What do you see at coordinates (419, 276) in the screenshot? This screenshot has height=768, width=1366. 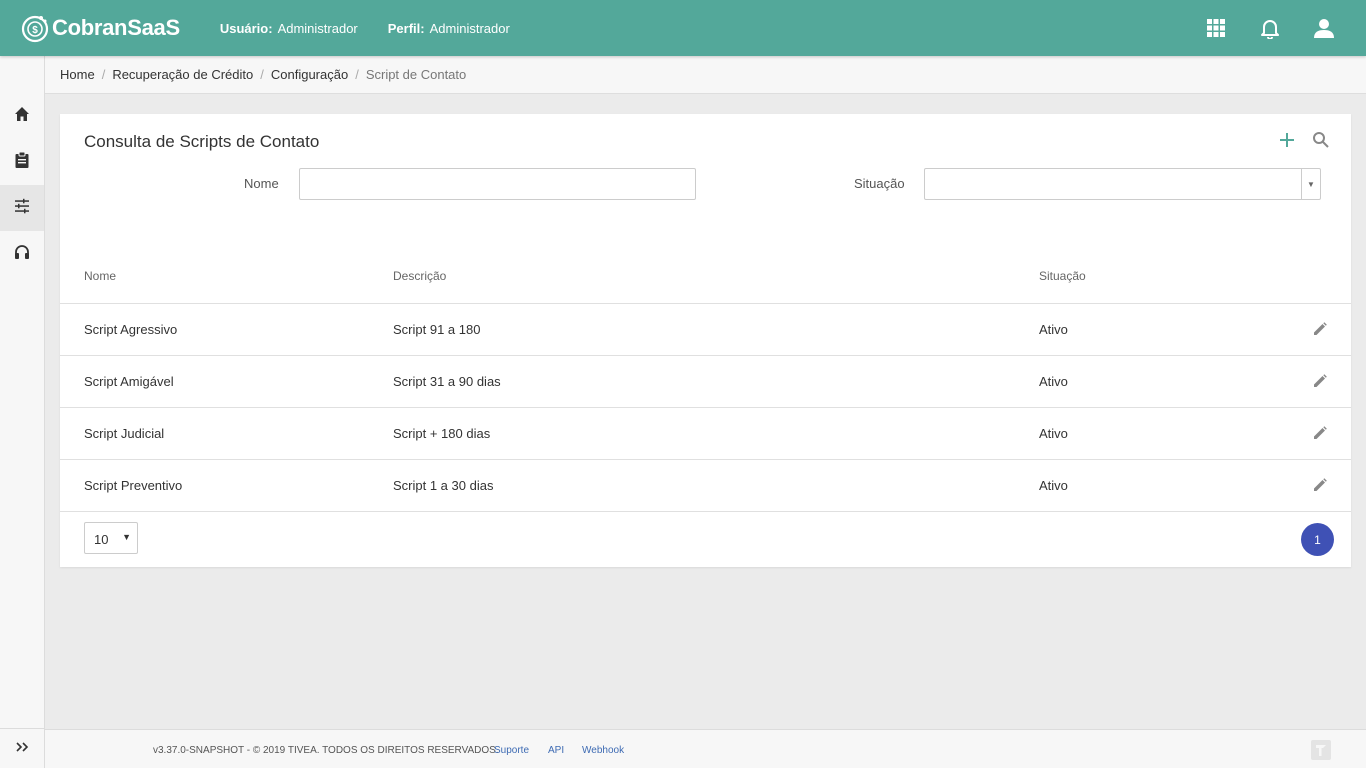 I see `column-header-descricao: Descrição` at bounding box center [419, 276].